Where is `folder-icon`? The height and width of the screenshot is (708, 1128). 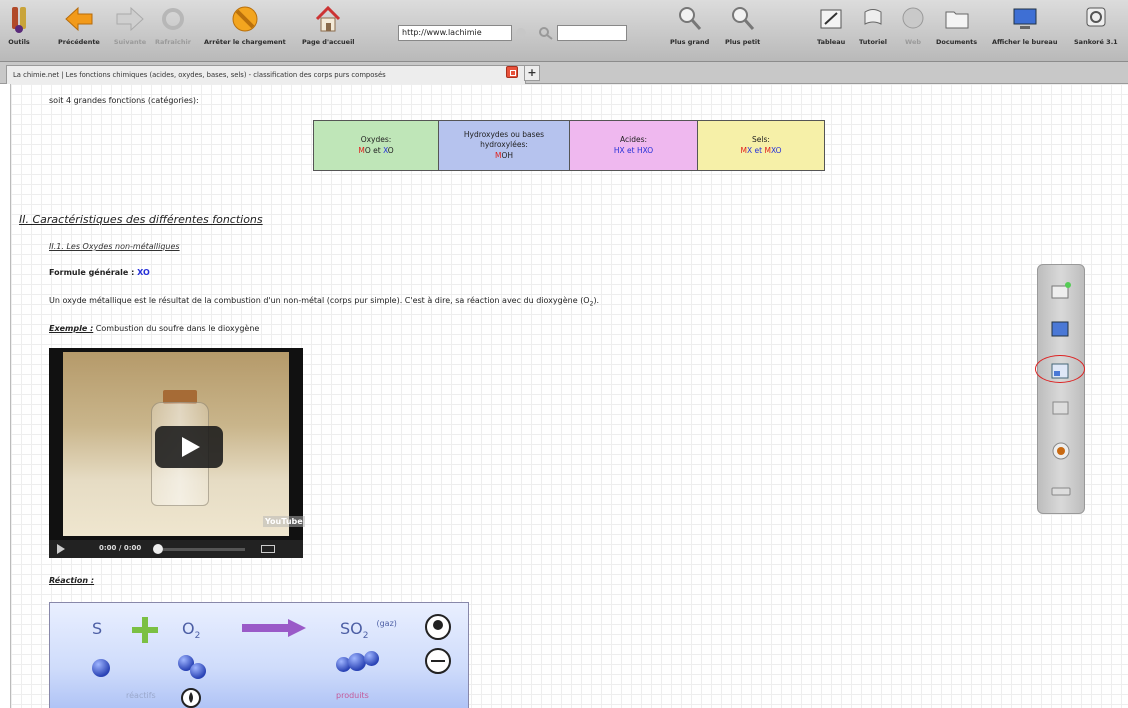 folder-icon is located at coordinates (957, 20).